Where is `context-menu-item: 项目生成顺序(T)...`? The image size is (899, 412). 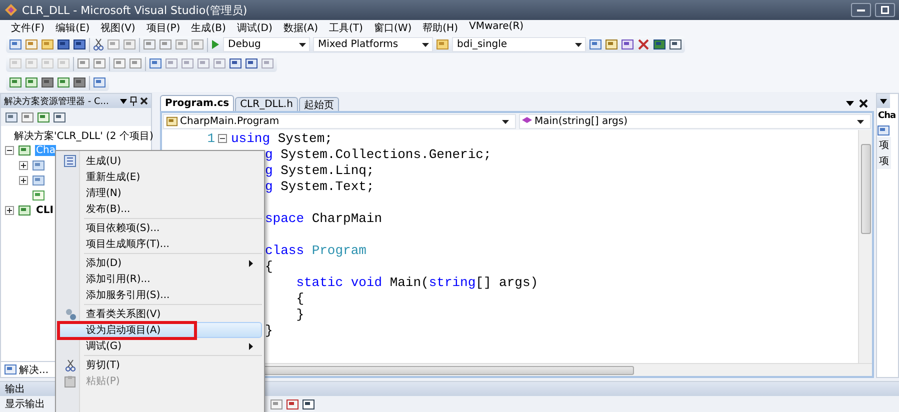 context-menu-item: 项目生成顺序(T)... is located at coordinates (160, 244).